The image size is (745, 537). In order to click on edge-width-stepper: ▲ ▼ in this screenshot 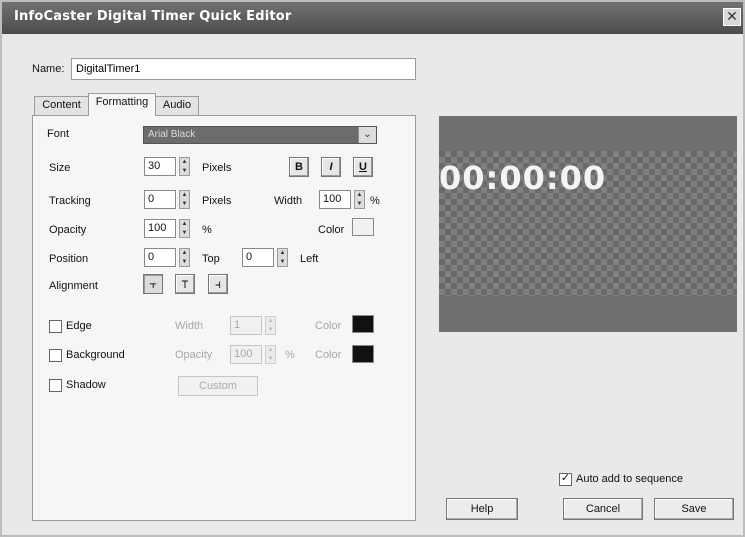, I will do `click(270, 325)`.